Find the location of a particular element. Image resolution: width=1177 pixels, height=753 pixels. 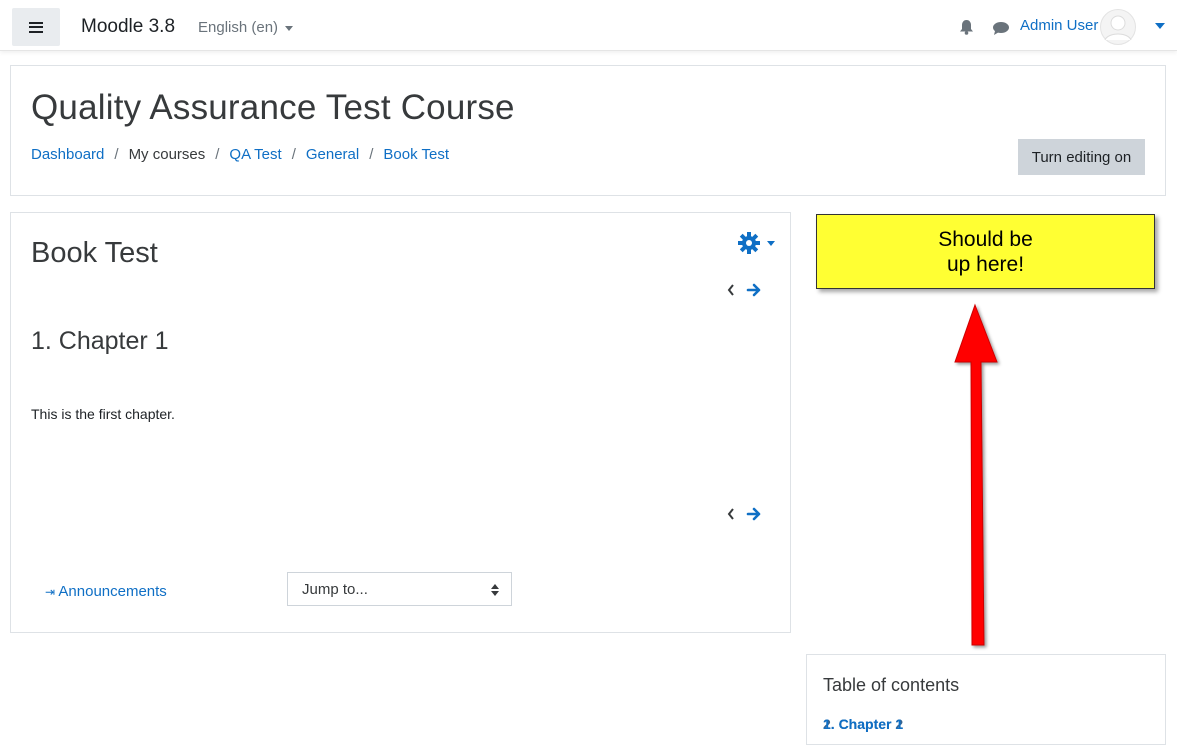

top-navbar: Moodle 3.8 English (en) Admin User is located at coordinates (588, 25).